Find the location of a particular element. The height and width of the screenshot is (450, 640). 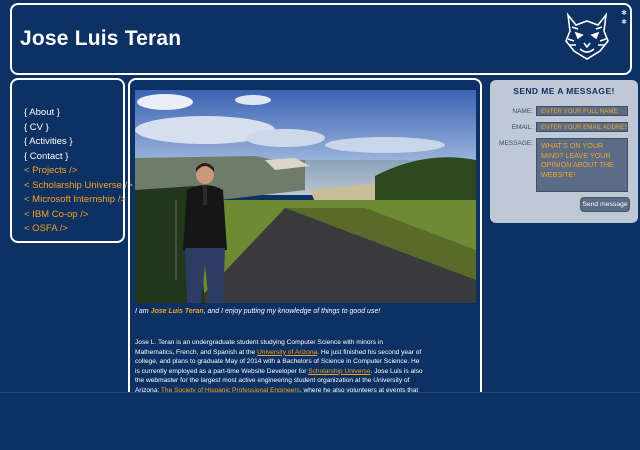

send-message-button: Send message is located at coordinates (605, 204).